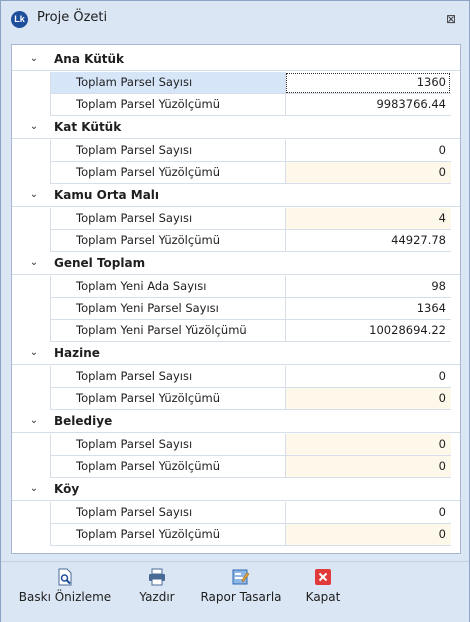 The image size is (470, 622). I want to click on row-value: 44927.78, so click(418, 240).